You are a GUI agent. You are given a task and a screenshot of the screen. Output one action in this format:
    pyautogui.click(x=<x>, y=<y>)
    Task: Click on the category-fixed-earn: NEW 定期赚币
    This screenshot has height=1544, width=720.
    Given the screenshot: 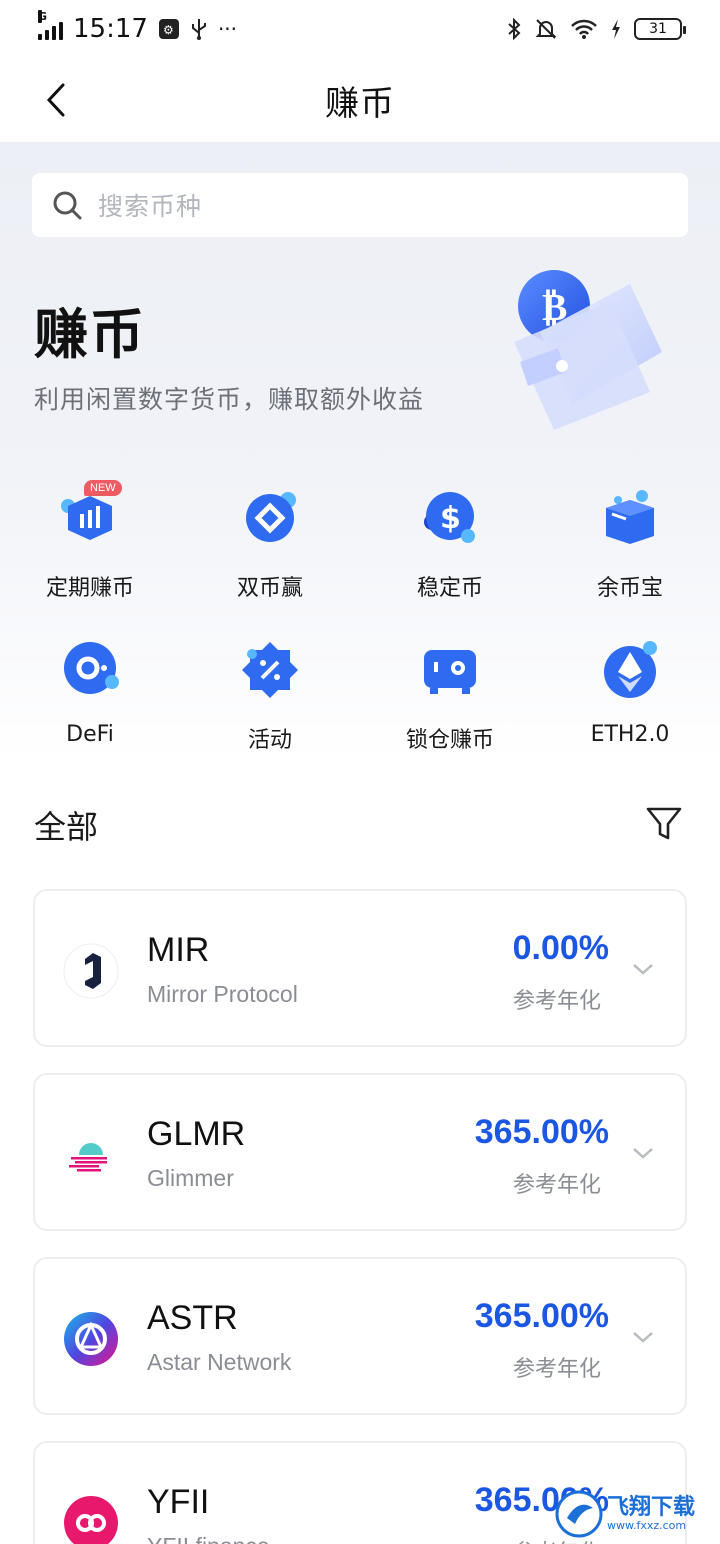 What is the action you would take?
    pyautogui.click(x=90, y=548)
    